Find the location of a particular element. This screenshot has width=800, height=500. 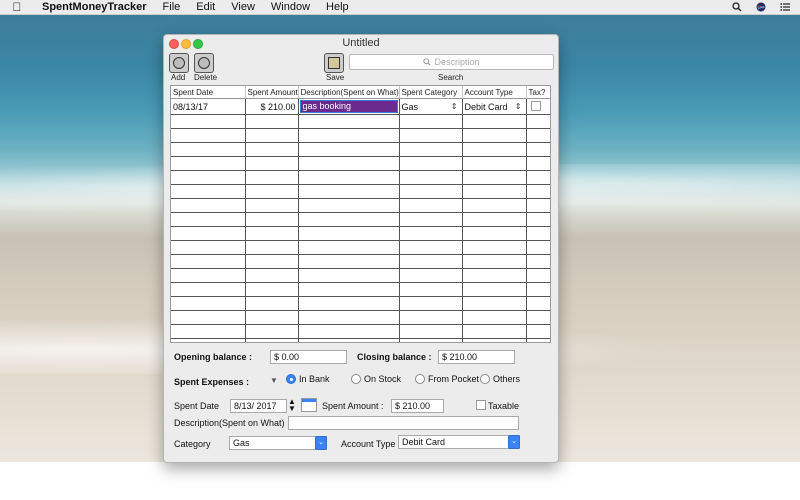

radio-others-indicator is located at coordinates (485, 379).